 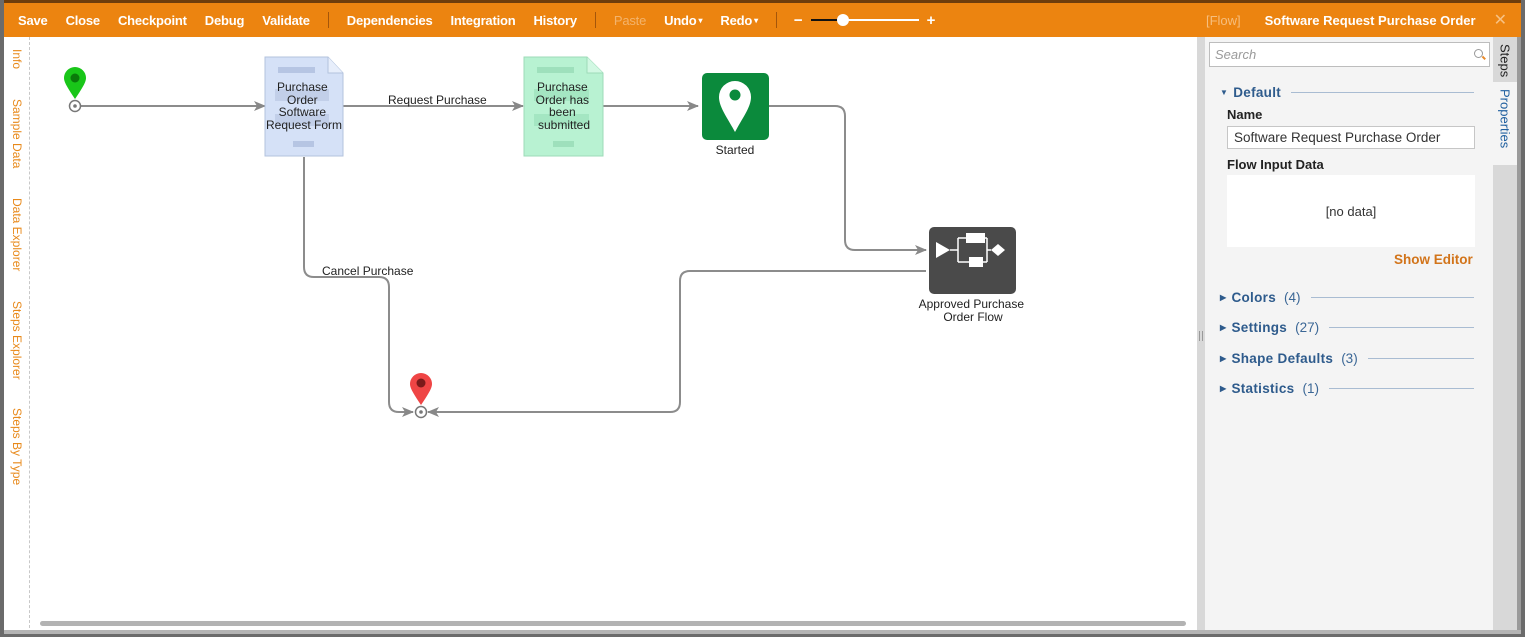 I want to click on connector-form-to-end, so click(x=358, y=287).